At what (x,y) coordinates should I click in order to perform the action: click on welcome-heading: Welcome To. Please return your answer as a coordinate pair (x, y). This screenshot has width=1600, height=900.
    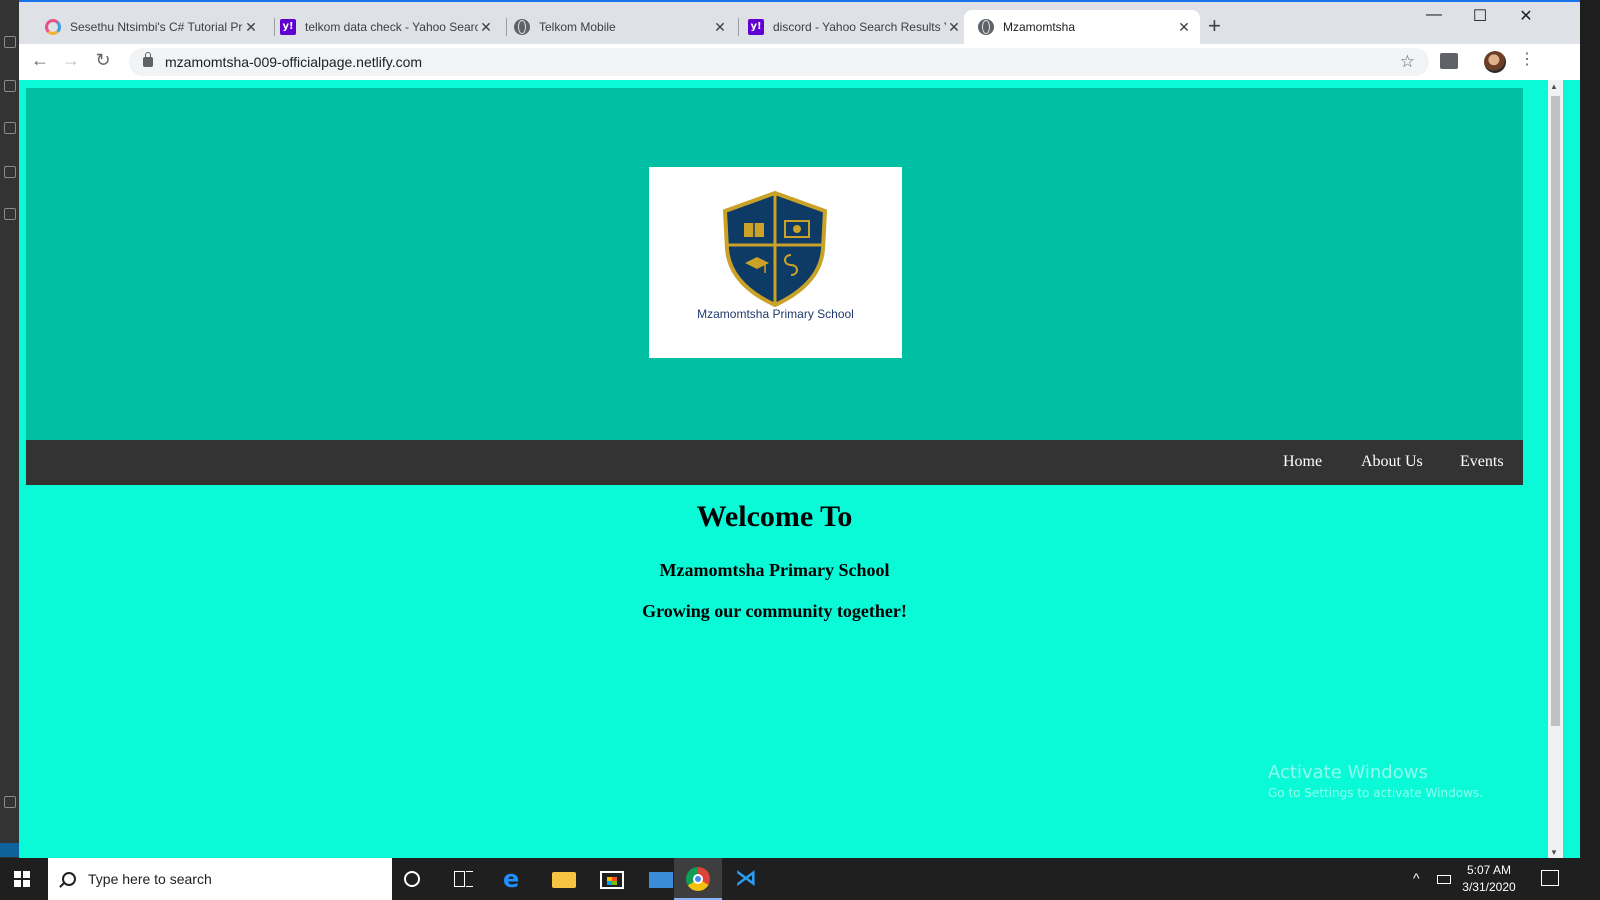
    Looking at the image, I should click on (774, 516).